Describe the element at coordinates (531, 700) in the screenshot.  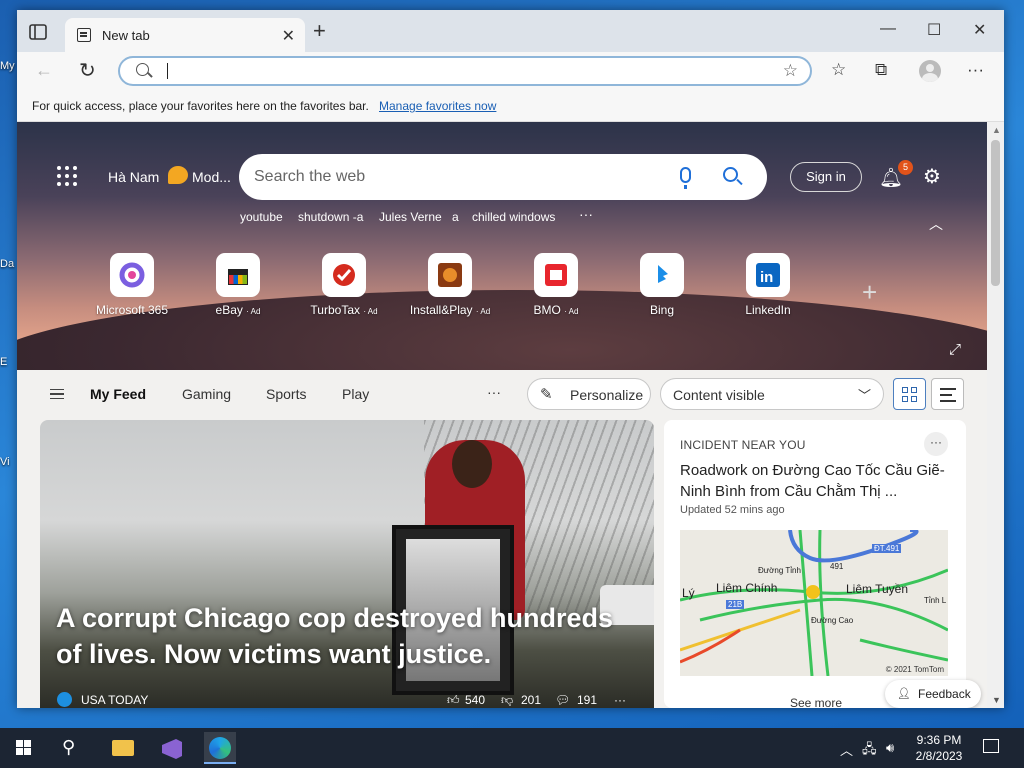
I see `dislike-count: 201` at that location.